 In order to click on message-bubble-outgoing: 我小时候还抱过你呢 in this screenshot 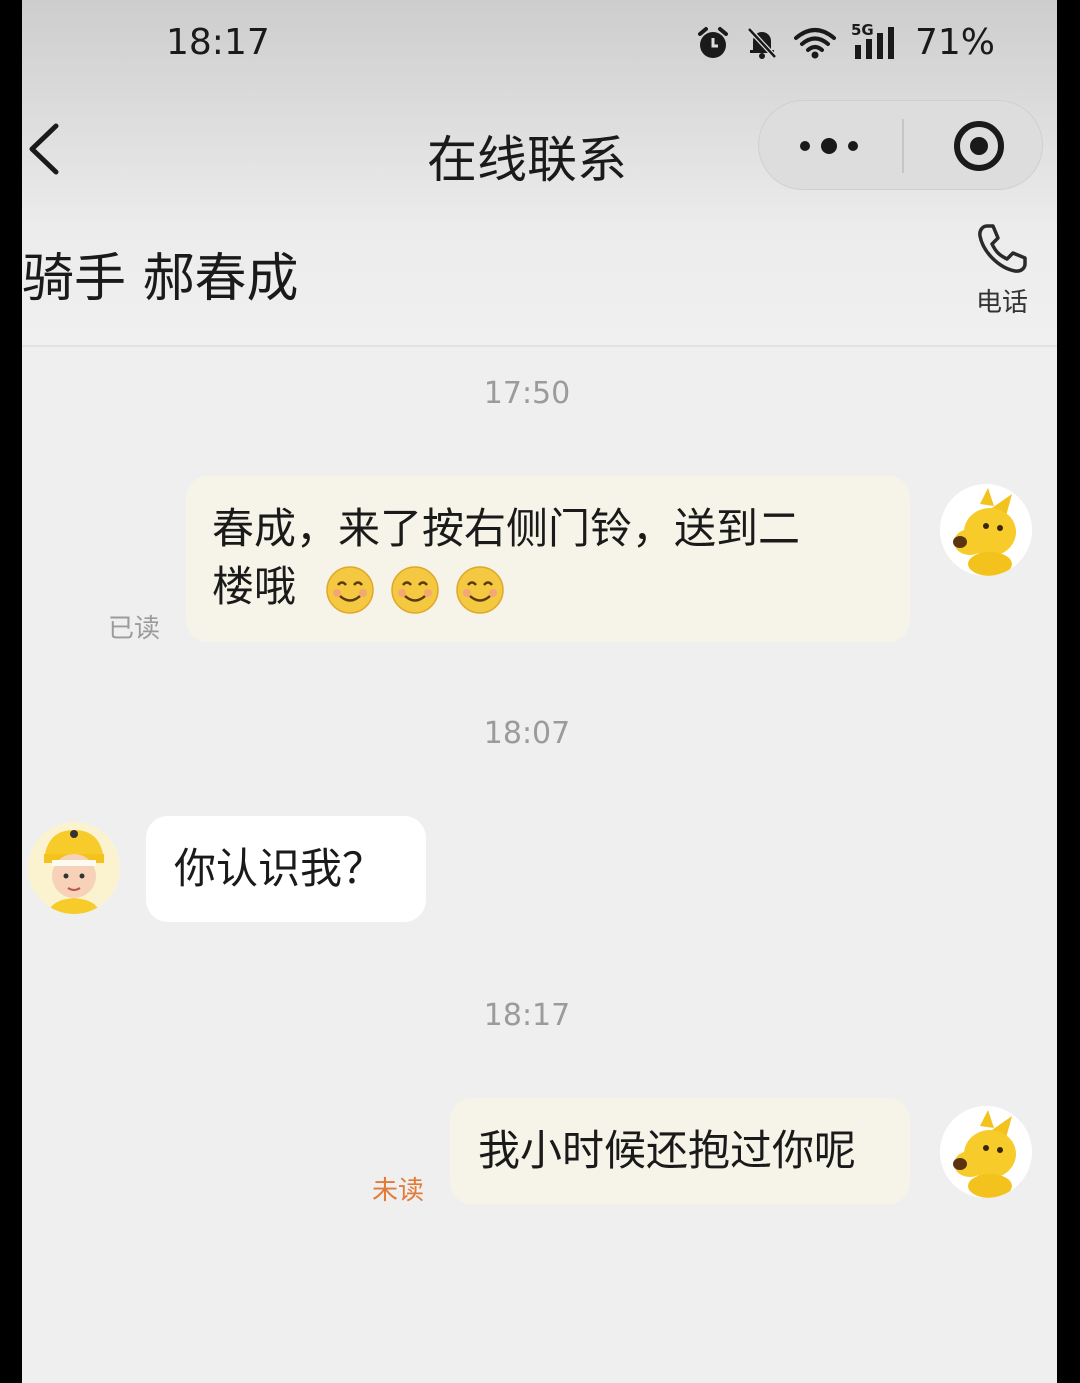, I will do `click(680, 1151)`.